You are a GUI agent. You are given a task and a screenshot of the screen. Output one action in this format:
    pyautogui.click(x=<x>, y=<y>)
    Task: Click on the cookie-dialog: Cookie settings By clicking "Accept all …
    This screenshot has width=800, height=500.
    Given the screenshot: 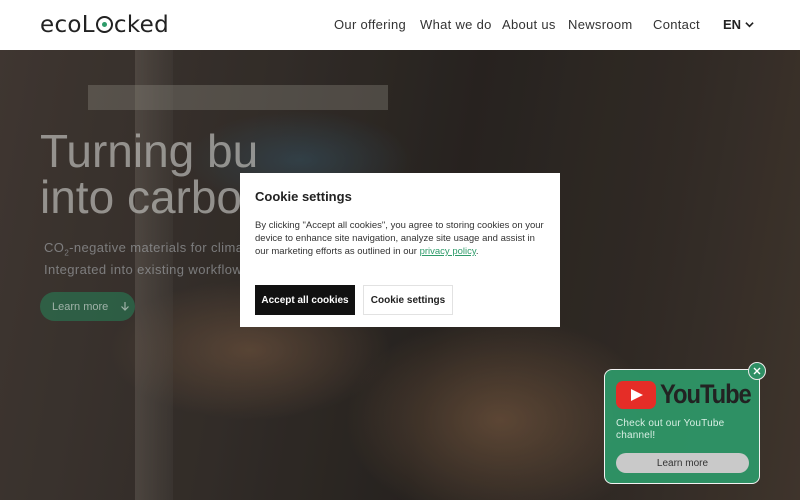 What is the action you would take?
    pyautogui.click(x=400, y=250)
    